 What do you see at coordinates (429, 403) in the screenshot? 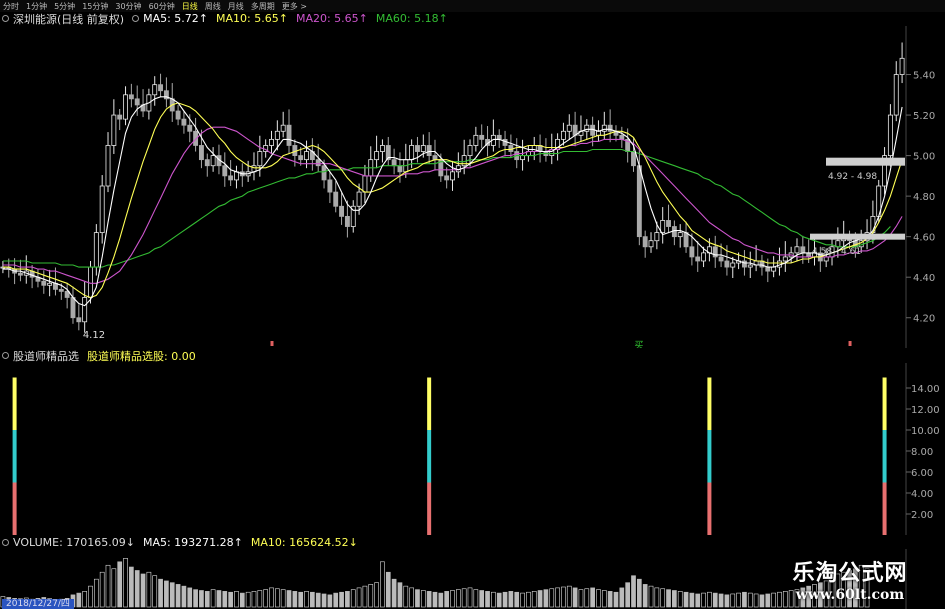
I see `signal-bar-1-yellow` at bounding box center [429, 403].